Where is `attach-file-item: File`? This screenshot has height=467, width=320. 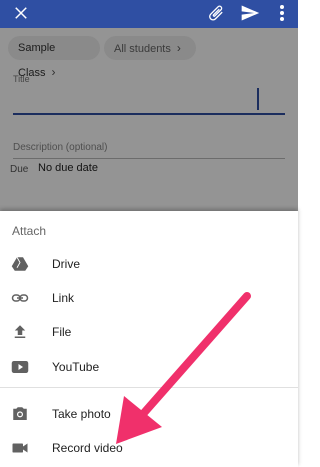
attach-file-item: File is located at coordinates (149, 332).